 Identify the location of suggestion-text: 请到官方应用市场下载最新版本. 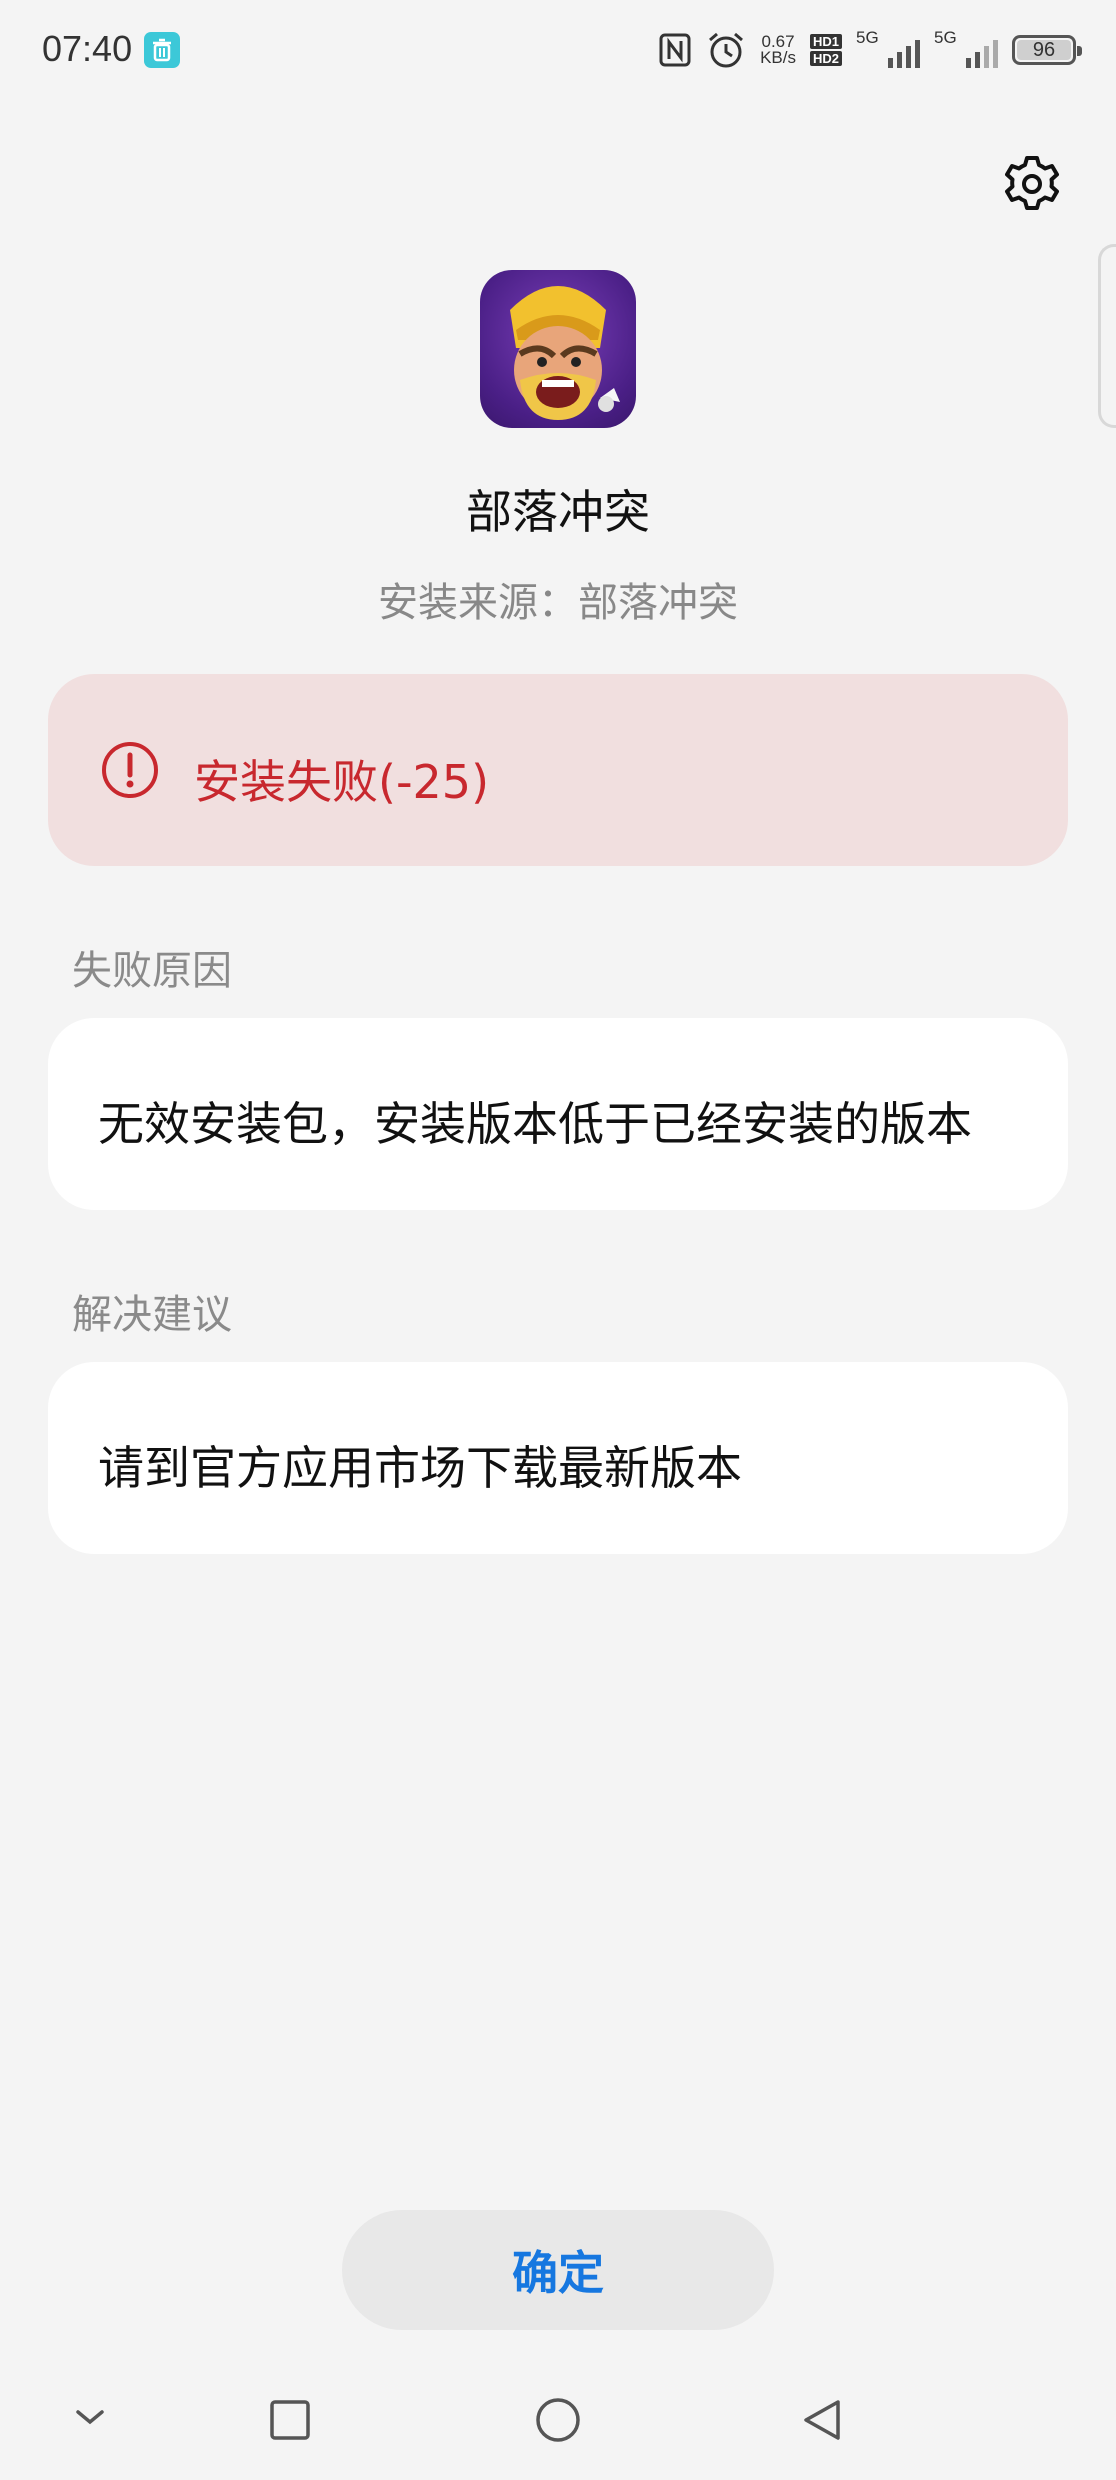
(420, 1468).